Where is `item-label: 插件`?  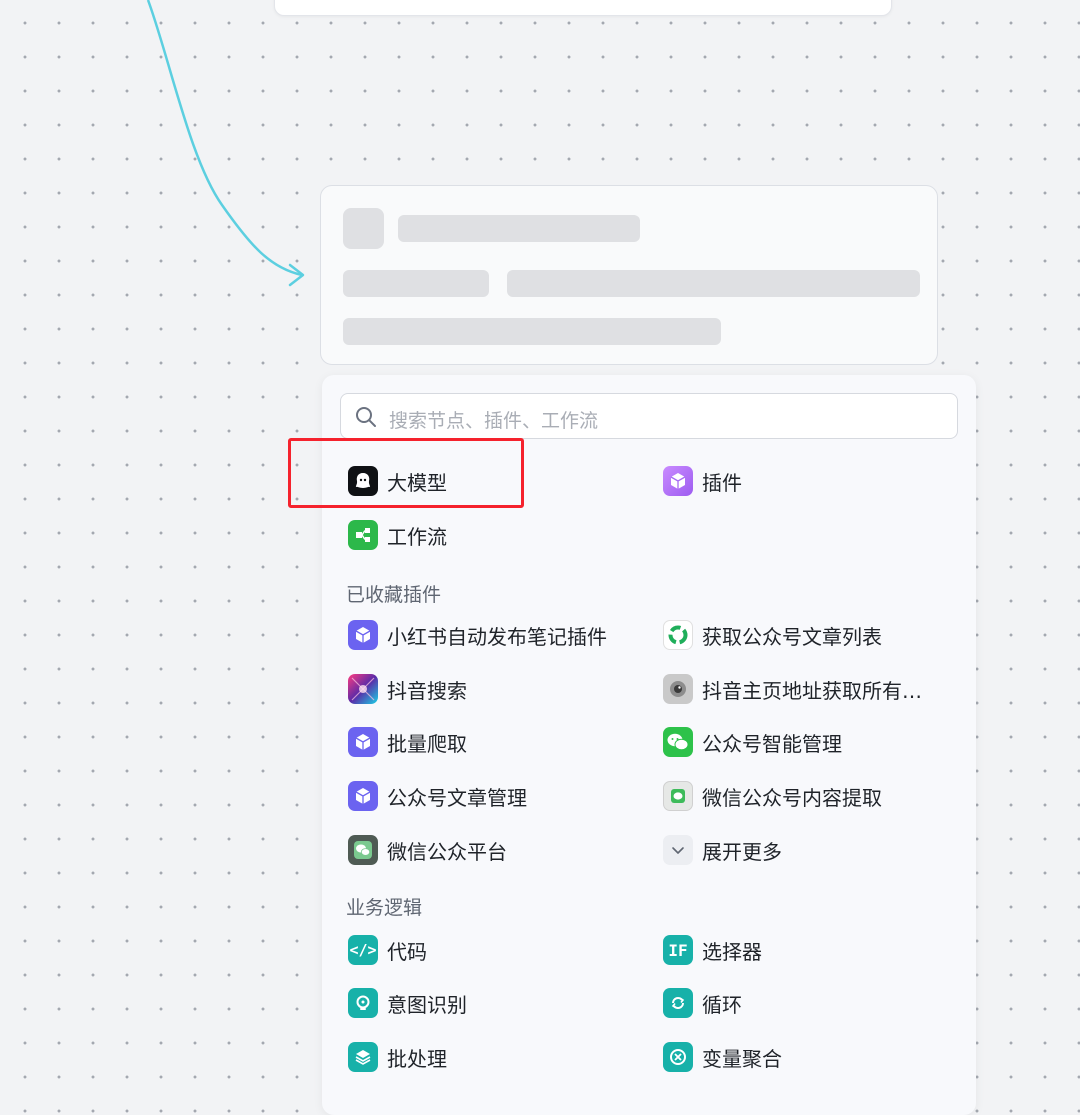 item-label: 插件 is located at coordinates (722, 482).